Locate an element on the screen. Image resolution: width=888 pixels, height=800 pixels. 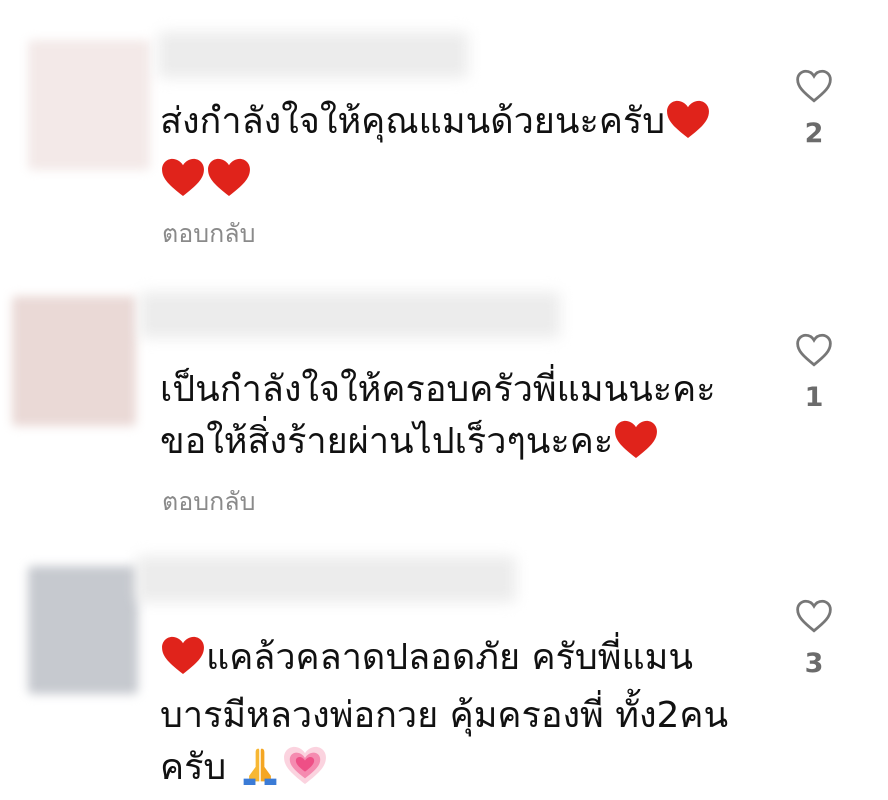
like-button: 2 is located at coordinates (814, 108).